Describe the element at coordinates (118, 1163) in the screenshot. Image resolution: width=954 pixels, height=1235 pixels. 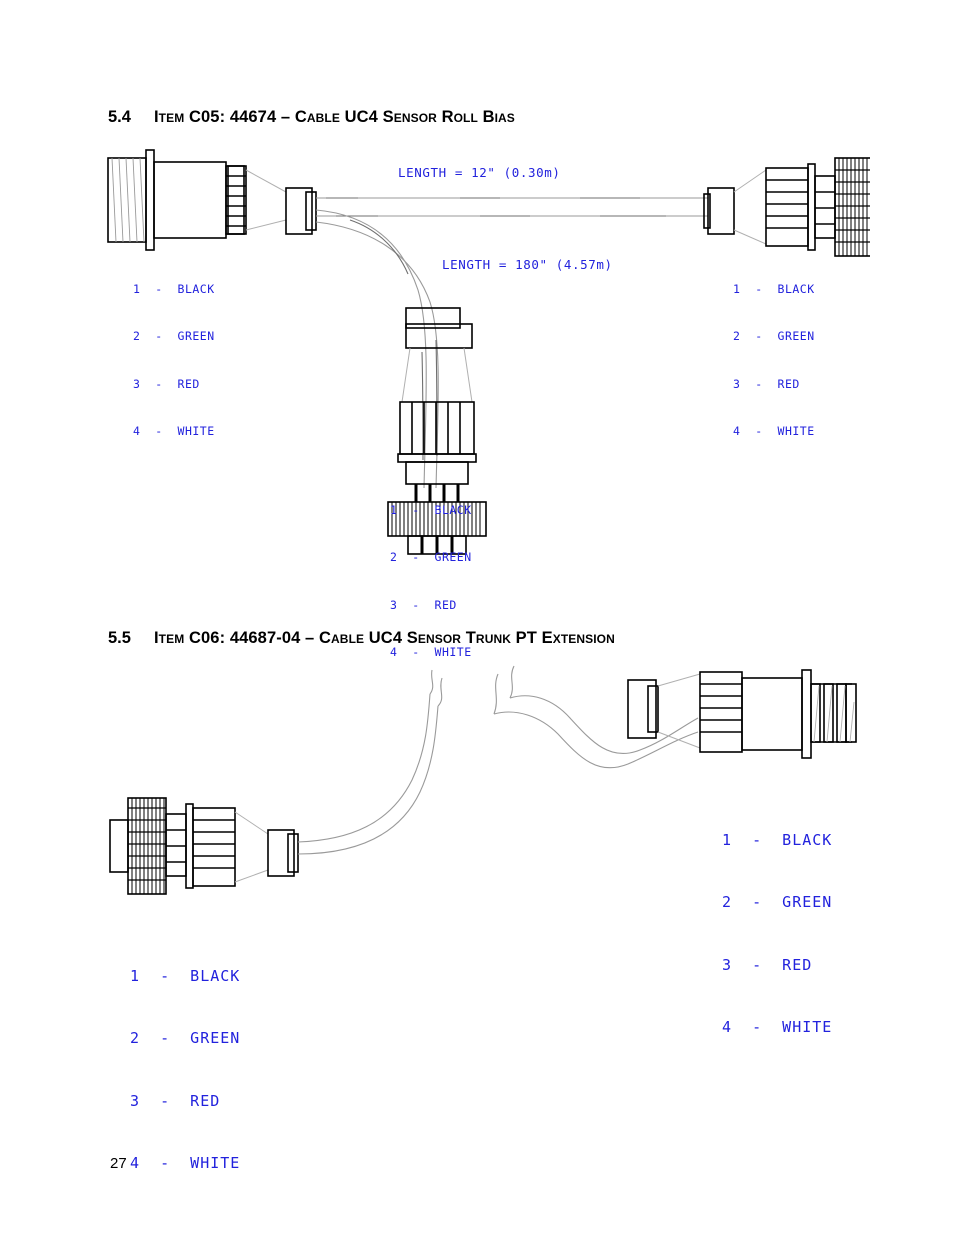
I see `page-number: 27` at that location.